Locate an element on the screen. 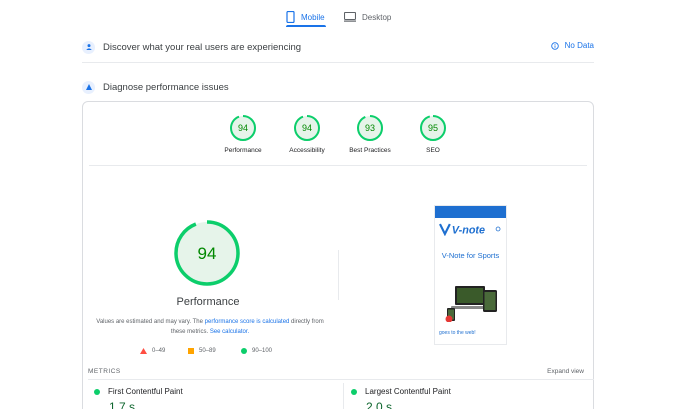  info-icon is located at coordinates (554, 45).